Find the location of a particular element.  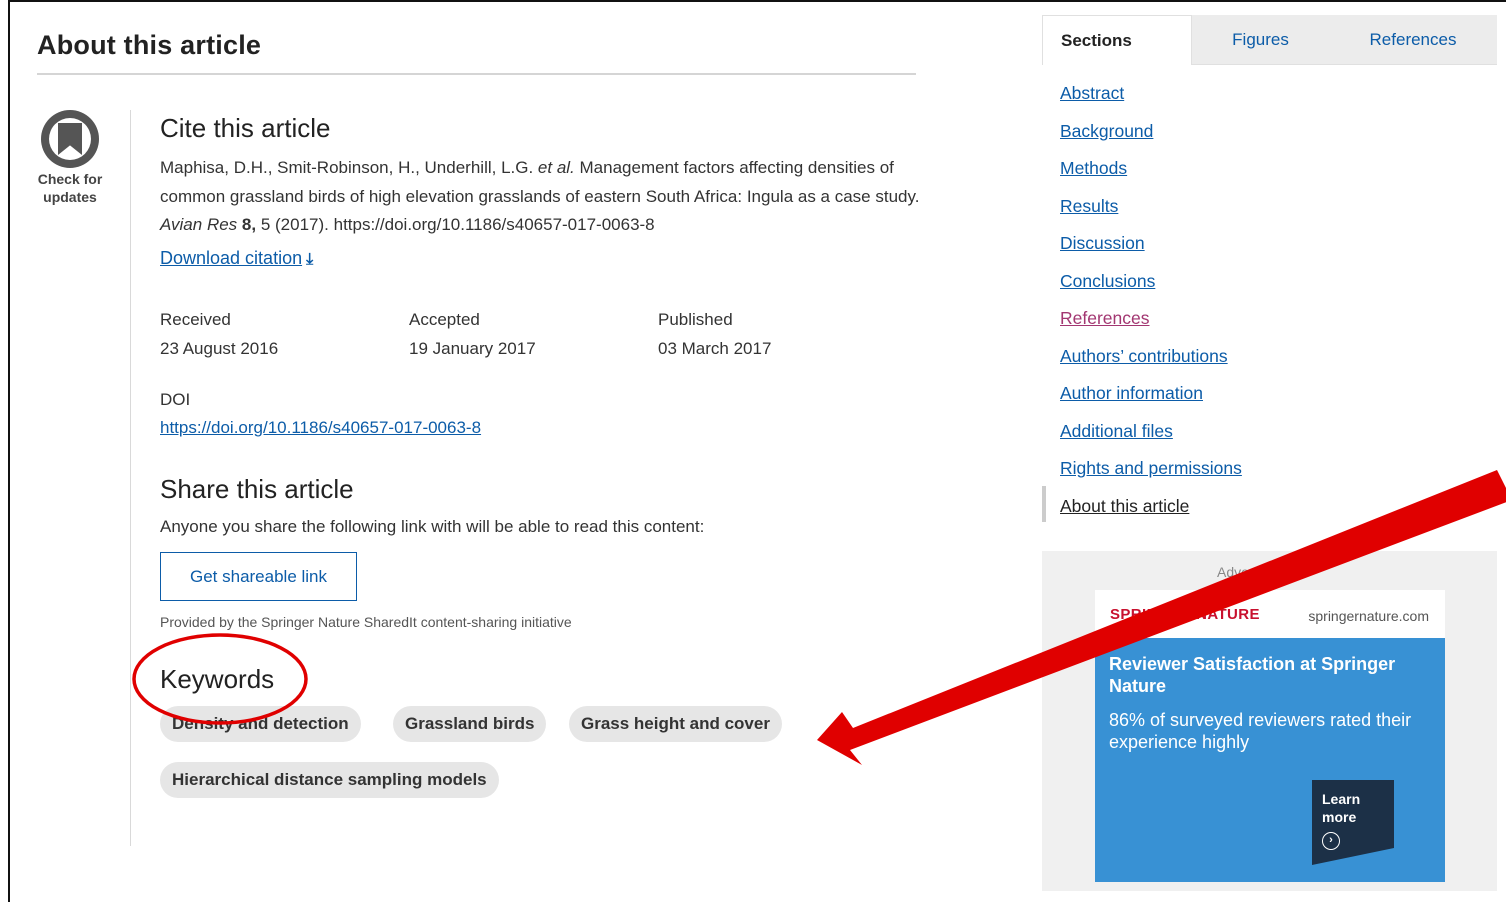

tab-references: References is located at coordinates (1413, 40).